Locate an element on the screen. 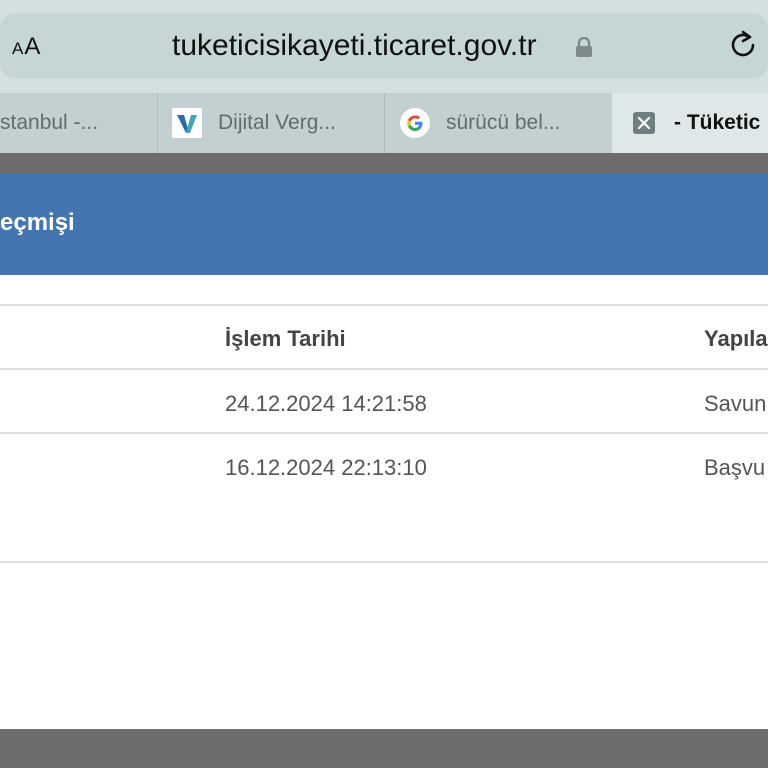 This screenshot has width=768, height=768. modal-title: eçmişi is located at coordinates (37, 222).